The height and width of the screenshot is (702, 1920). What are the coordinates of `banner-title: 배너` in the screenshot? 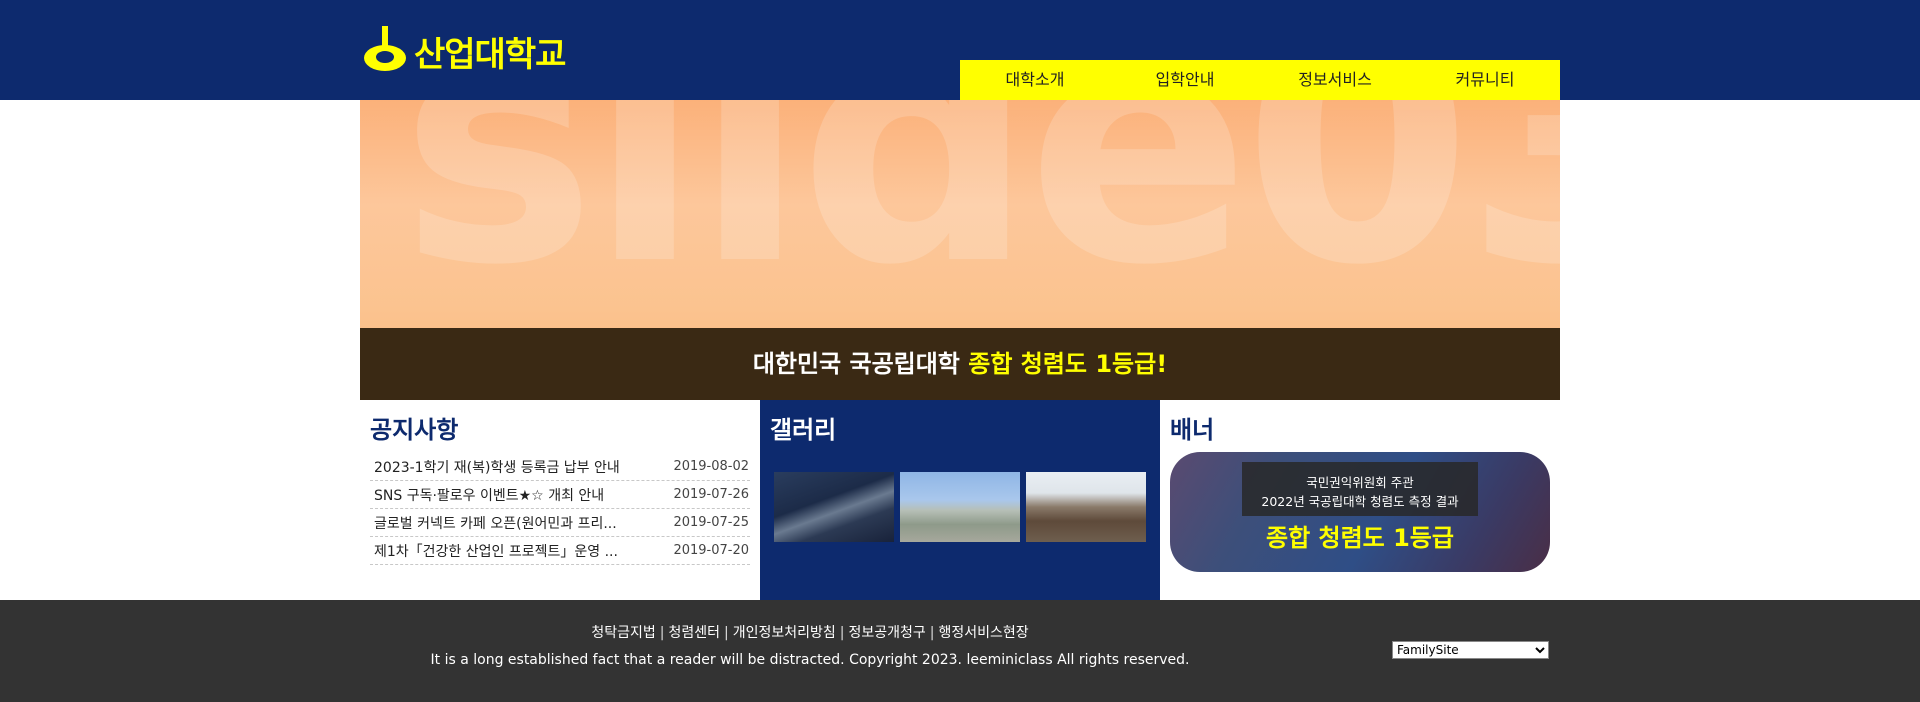 It's located at (1192, 430).